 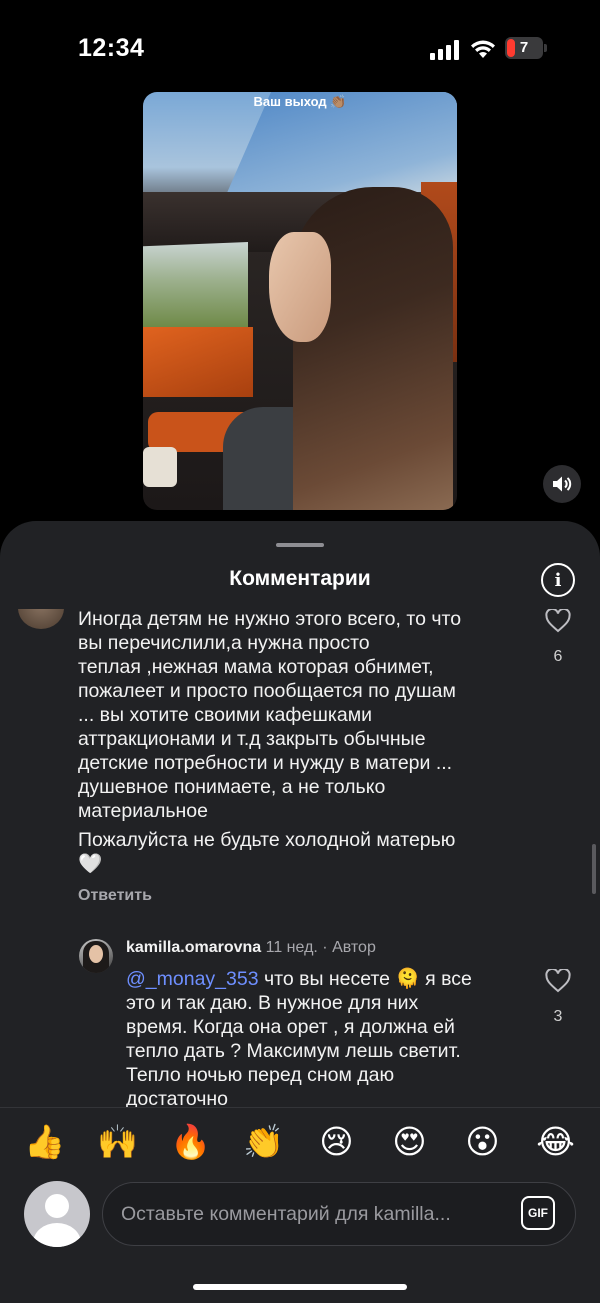 I want to click on info-icon: i, so click(x=558, y=580).